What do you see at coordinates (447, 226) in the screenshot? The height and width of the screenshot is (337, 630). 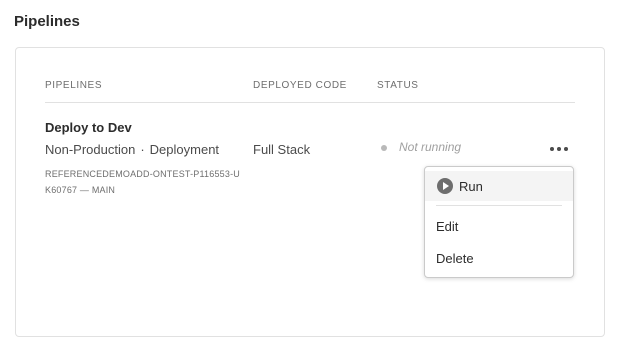 I see `menu-item-edit-label: Edit` at bounding box center [447, 226].